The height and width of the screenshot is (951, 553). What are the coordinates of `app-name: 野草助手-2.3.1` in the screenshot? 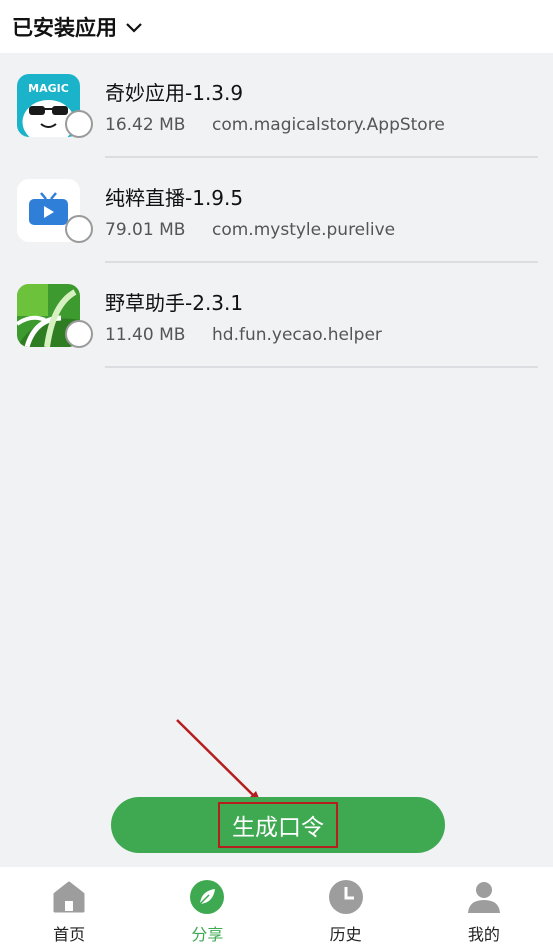 It's located at (174, 303).